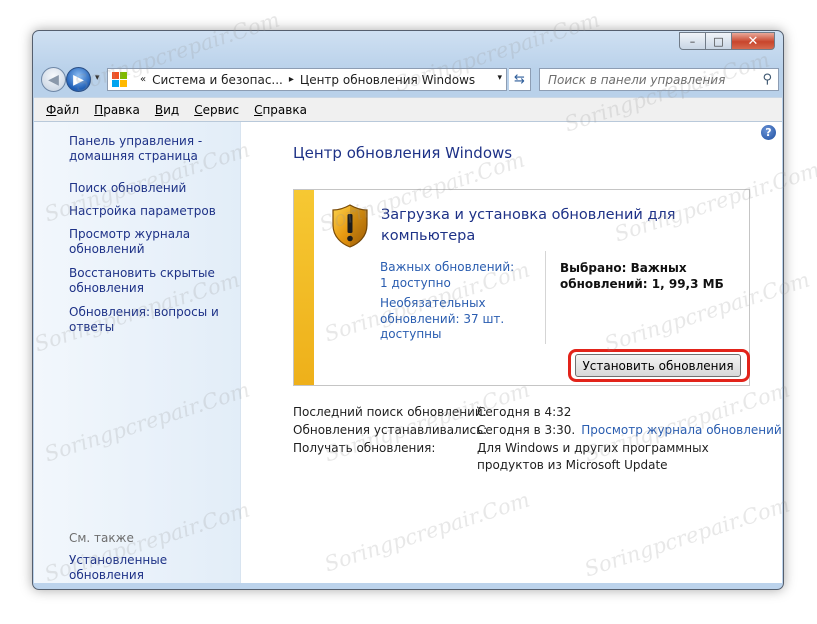 The width and height of the screenshot is (817, 624). Describe the element at coordinates (403, 153) in the screenshot. I see `page-title: Центр обновления Windows` at that location.